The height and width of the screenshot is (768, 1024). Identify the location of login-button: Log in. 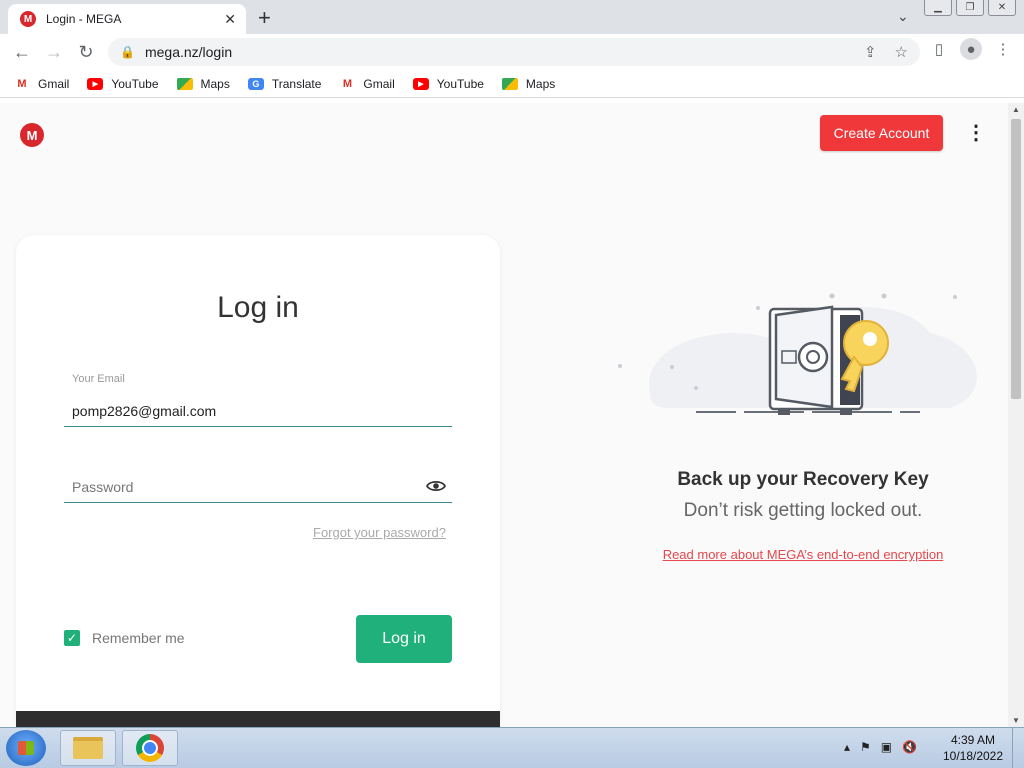
(404, 639).